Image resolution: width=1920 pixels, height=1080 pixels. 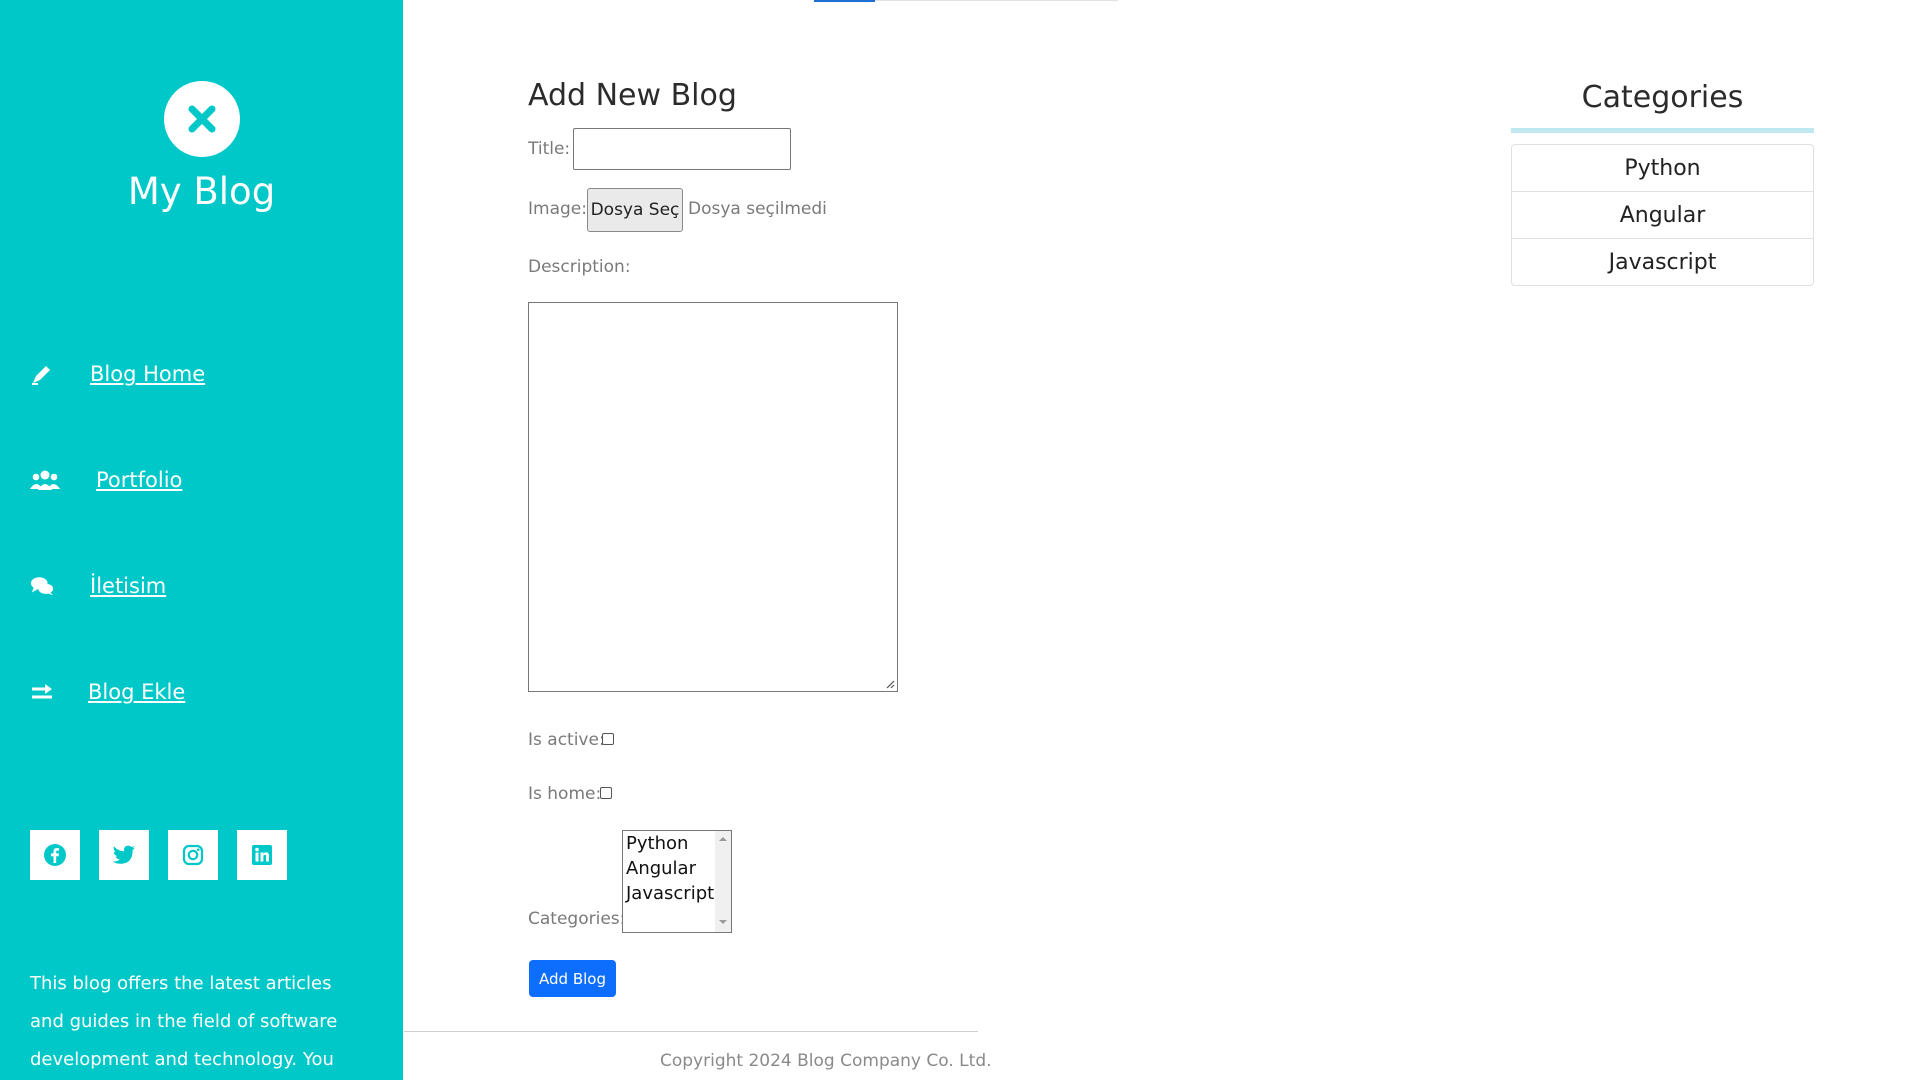 I want to click on linkedin-link, so click(x=262, y=855).